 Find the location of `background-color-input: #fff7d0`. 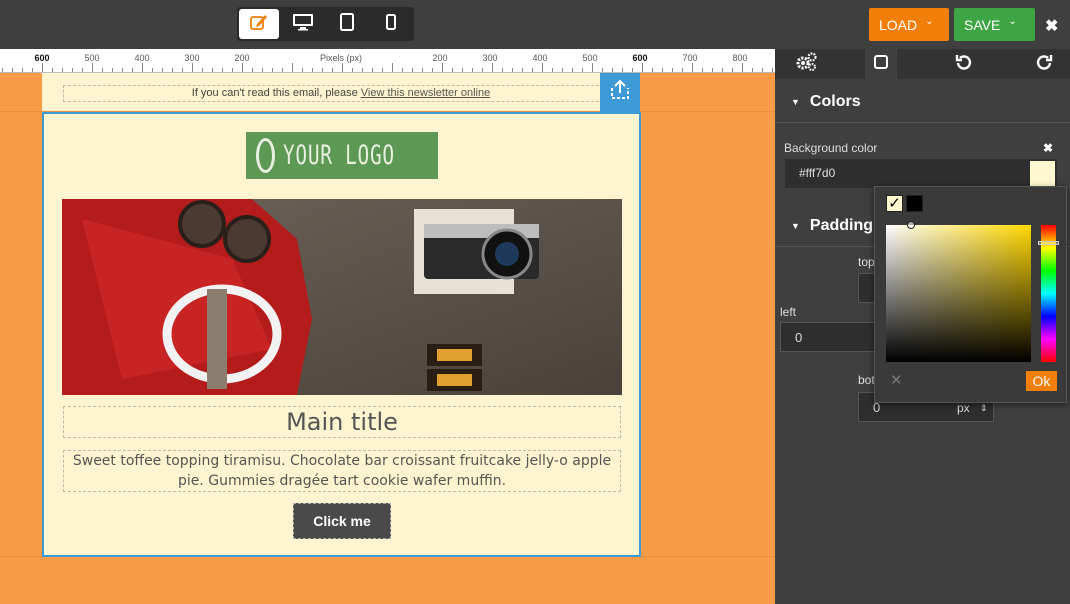

background-color-input: #fff7d0 is located at coordinates (921, 173).